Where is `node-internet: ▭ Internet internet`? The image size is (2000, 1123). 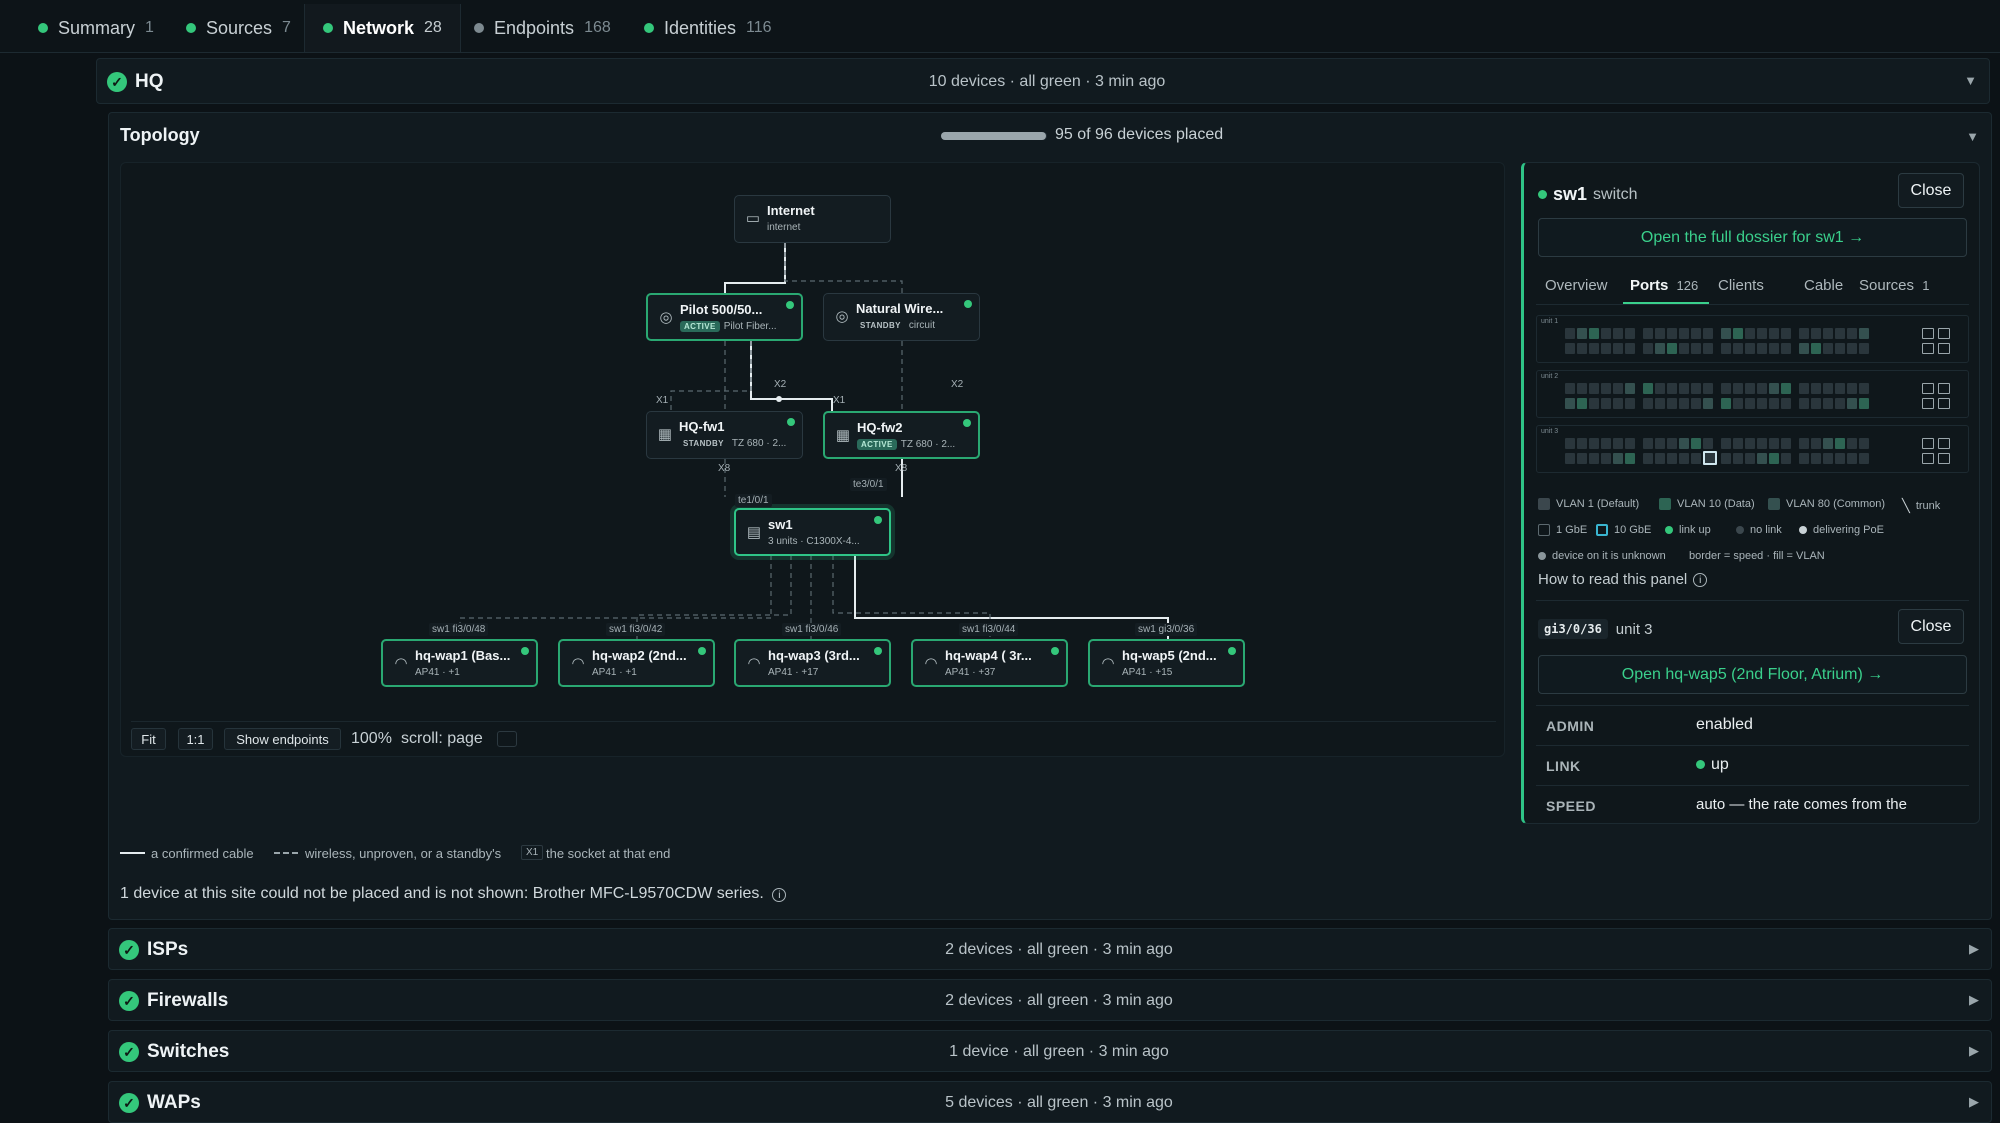 node-internet: ▭ Internet internet is located at coordinates (812, 219).